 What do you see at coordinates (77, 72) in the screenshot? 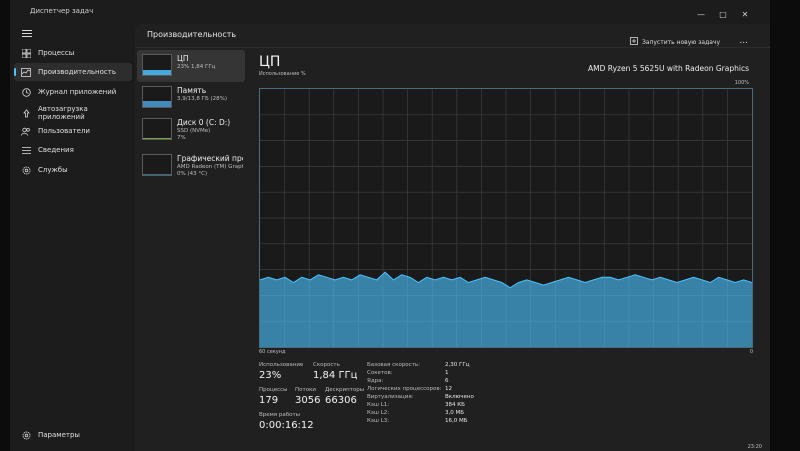
I see `sidebar-item-label: Производительность` at bounding box center [77, 72].